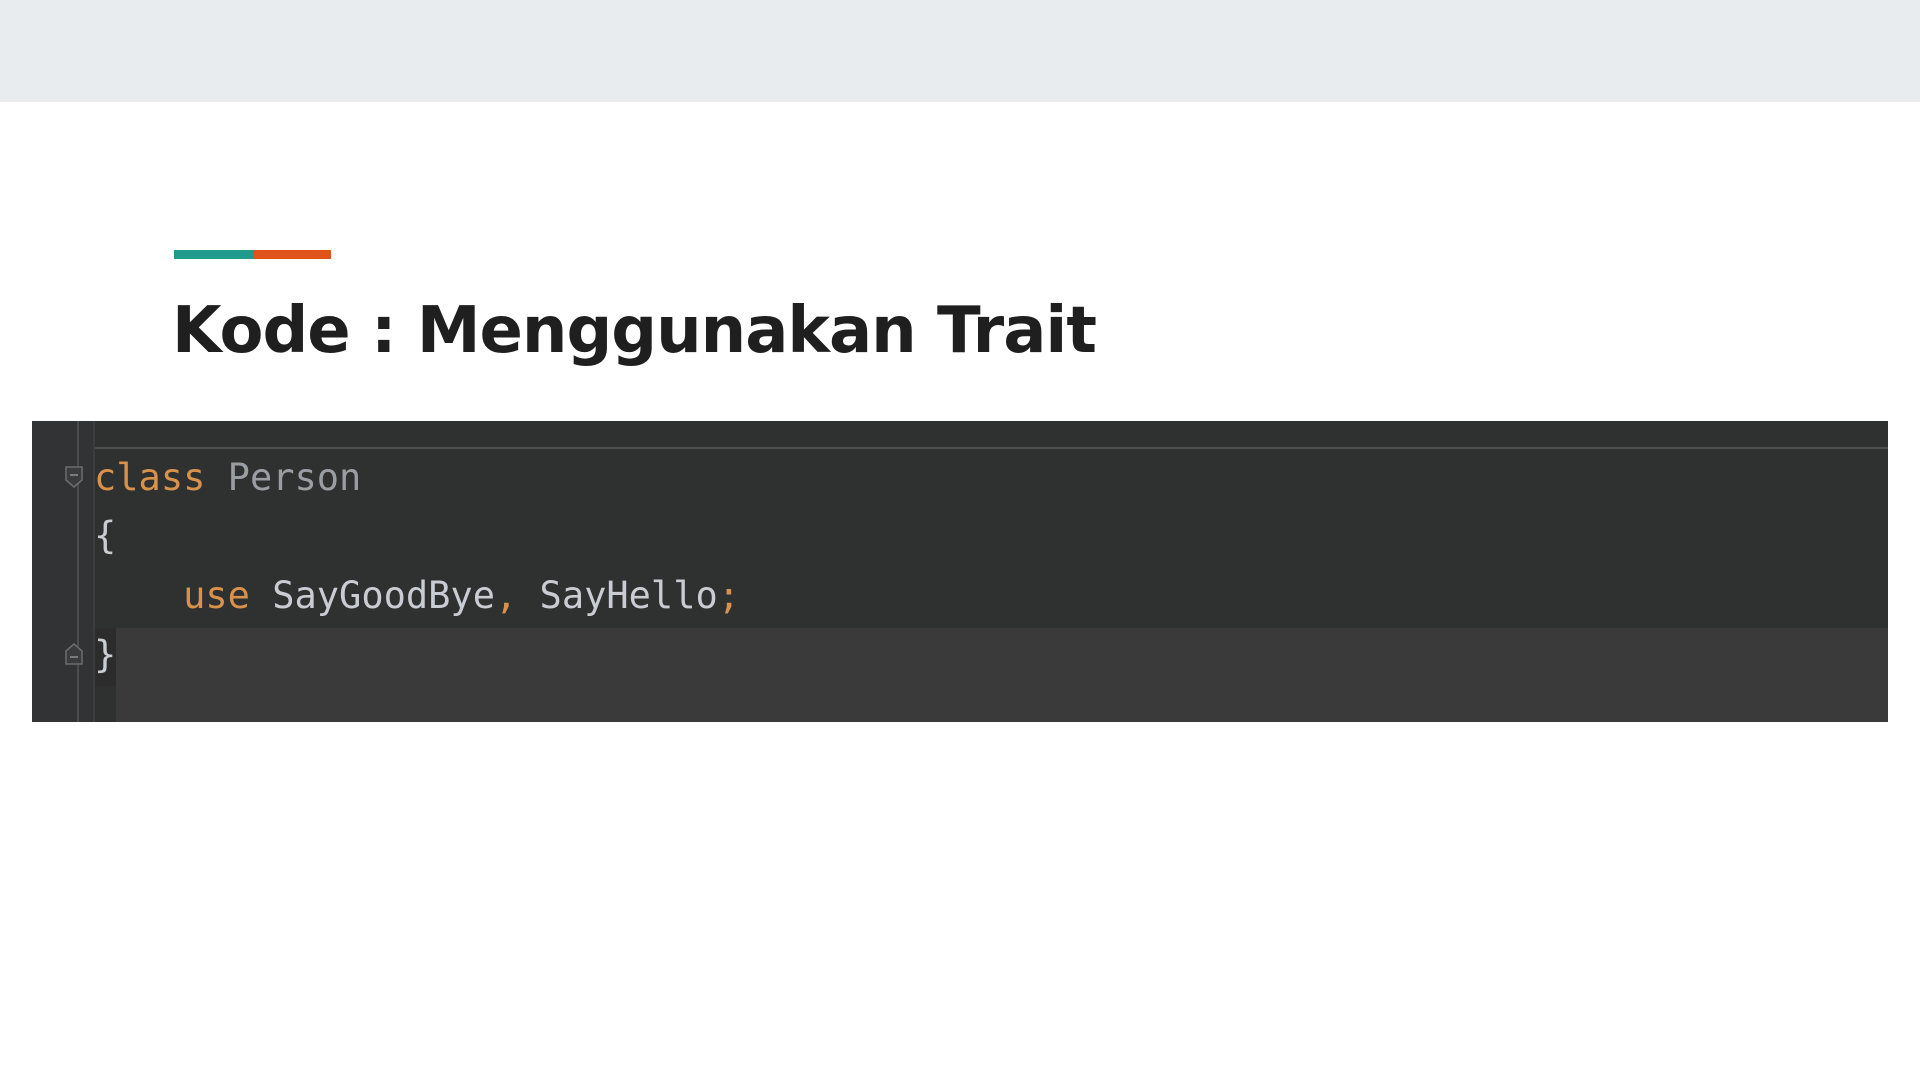 This screenshot has width=1920, height=1080. I want to click on fold-end-icon, so click(74, 654).